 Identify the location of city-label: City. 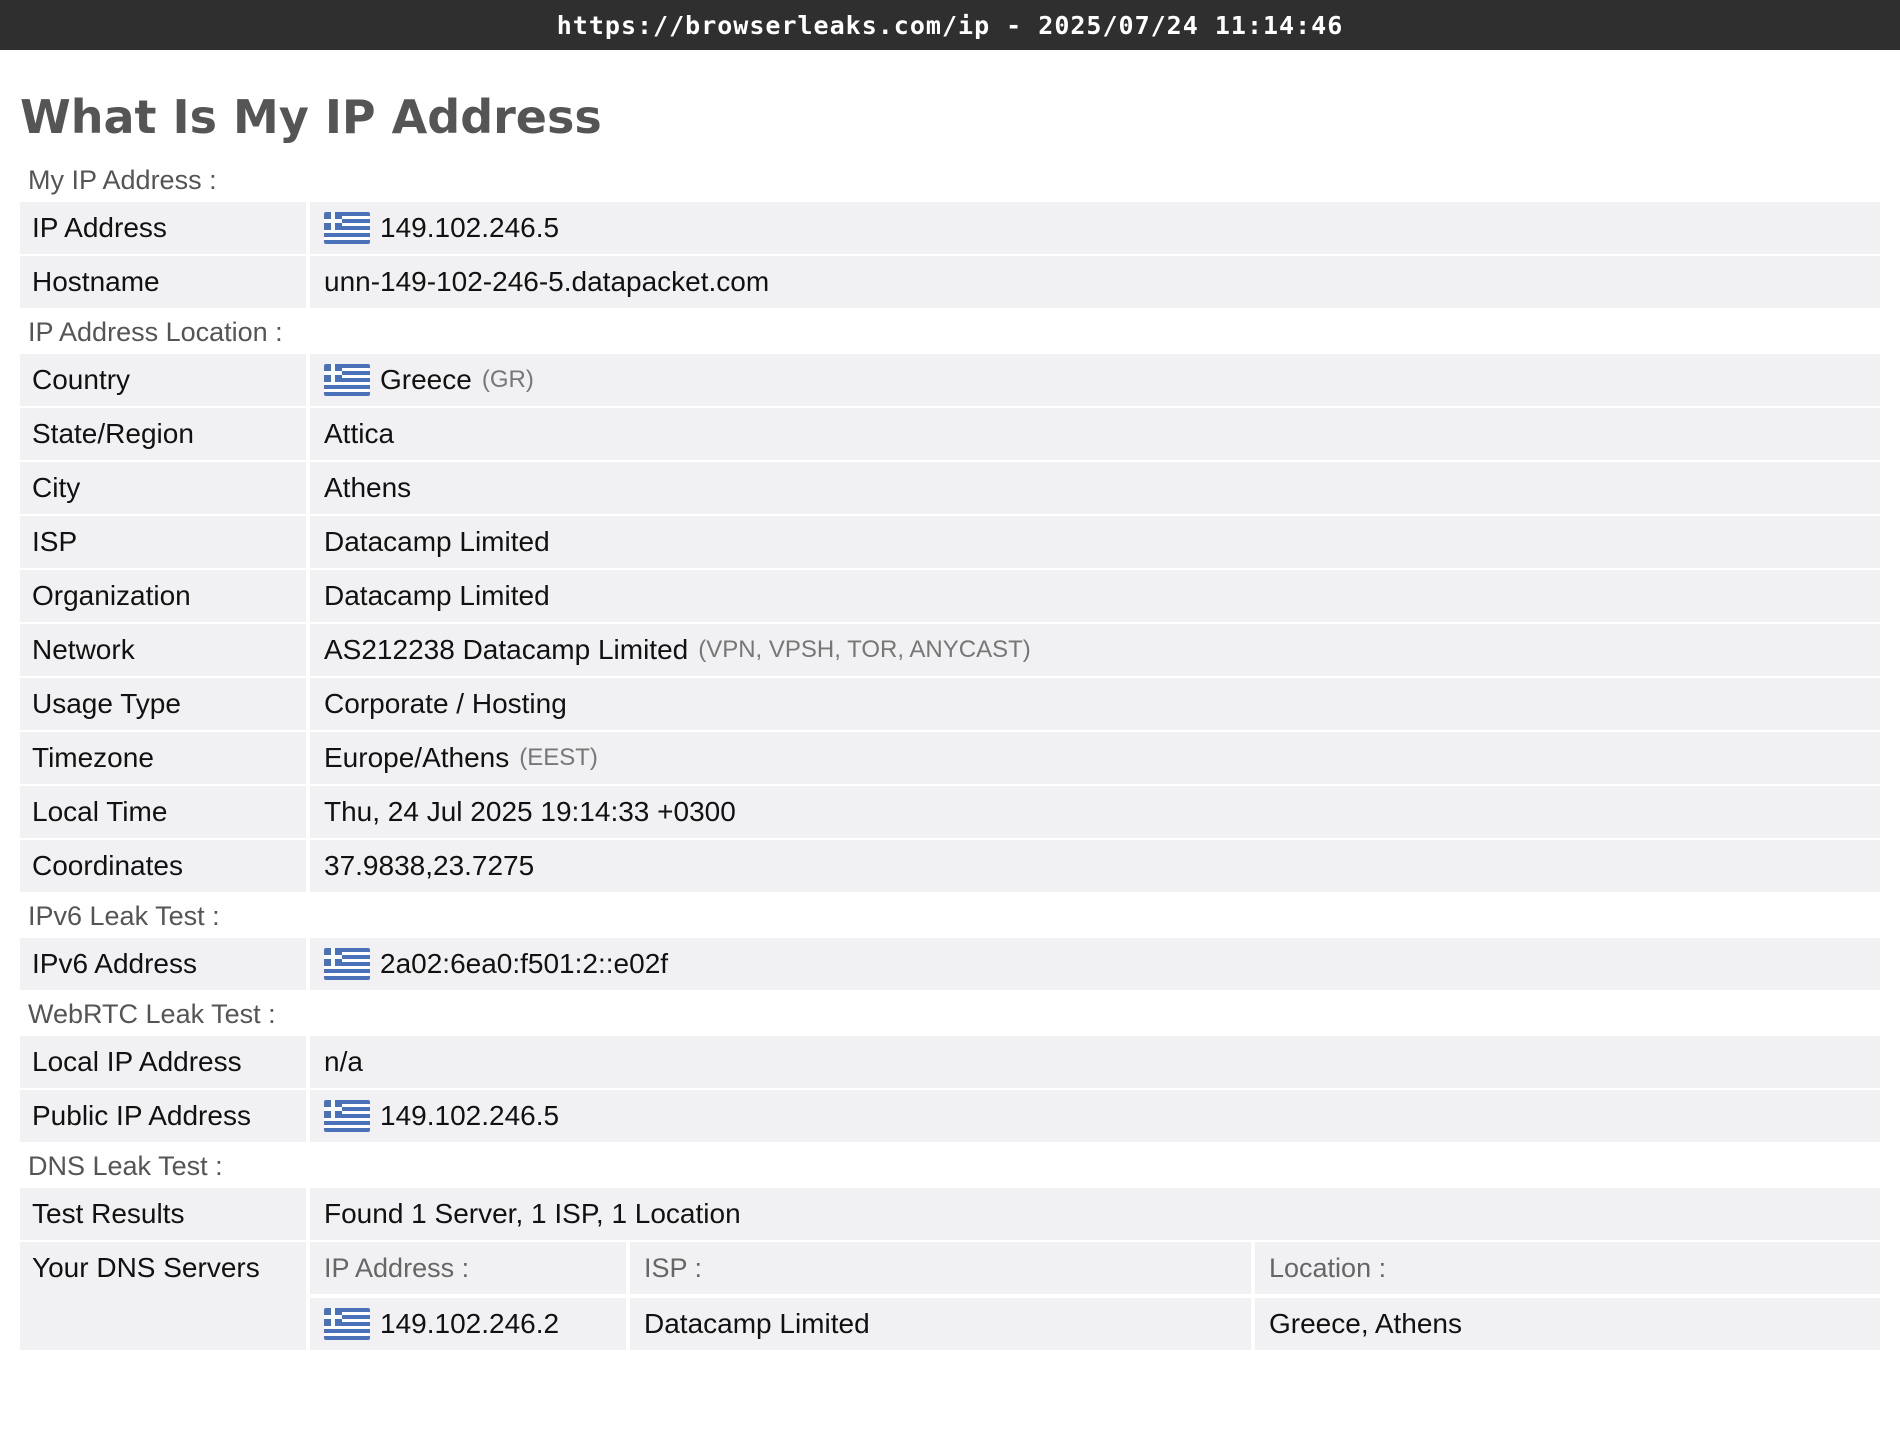
(165, 488).